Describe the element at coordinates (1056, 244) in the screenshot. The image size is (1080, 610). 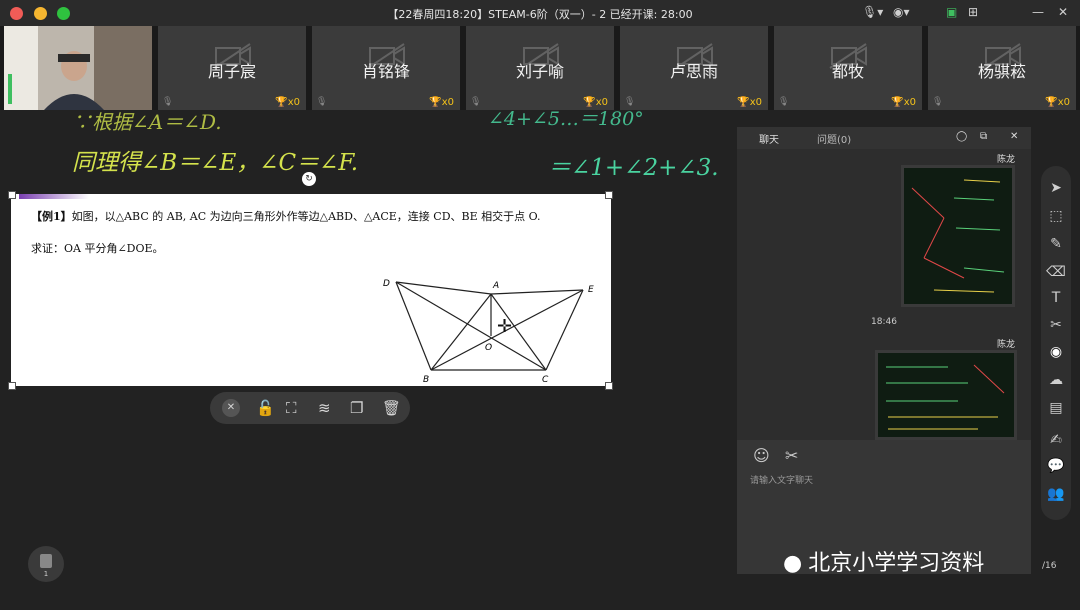
I see `pen-icon: ✎` at that location.